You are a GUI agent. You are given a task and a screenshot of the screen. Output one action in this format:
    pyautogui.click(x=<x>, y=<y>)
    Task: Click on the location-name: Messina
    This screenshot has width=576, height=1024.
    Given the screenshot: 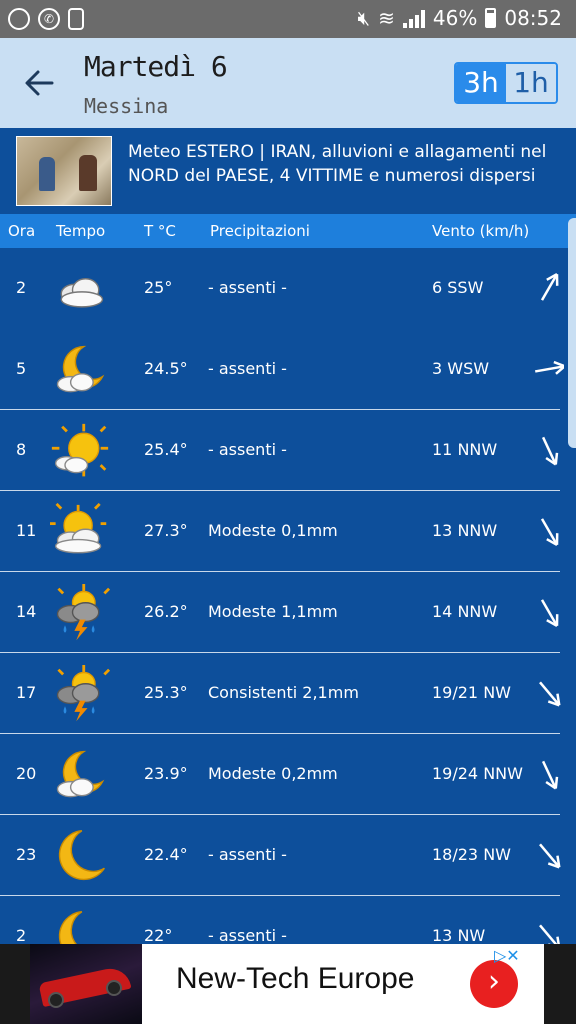 What is the action you would take?
    pyautogui.click(x=126, y=106)
    